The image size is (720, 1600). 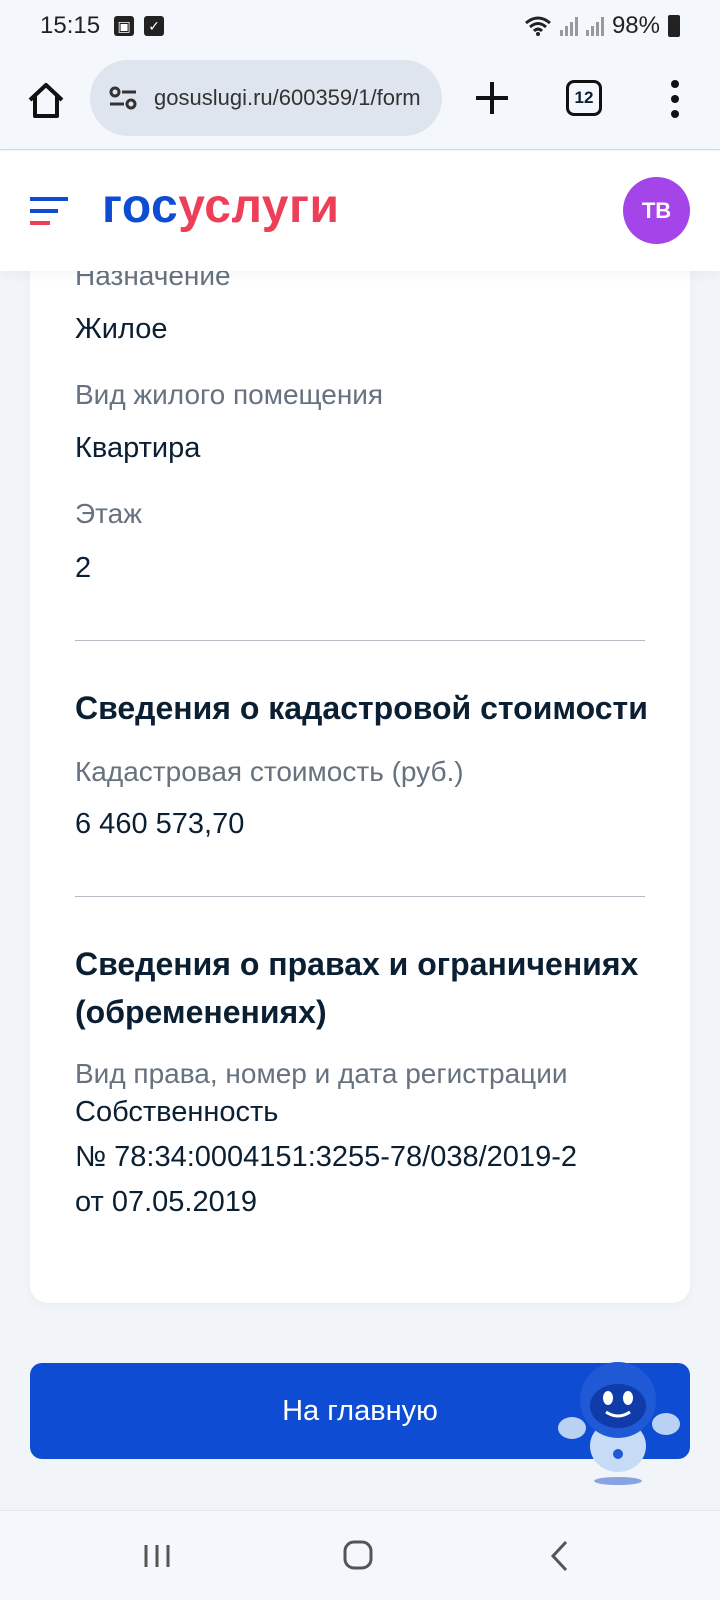 What do you see at coordinates (287, 98) in the screenshot?
I see `url-text: gosuslugi.ru/600359/1/form` at bounding box center [287, 98].